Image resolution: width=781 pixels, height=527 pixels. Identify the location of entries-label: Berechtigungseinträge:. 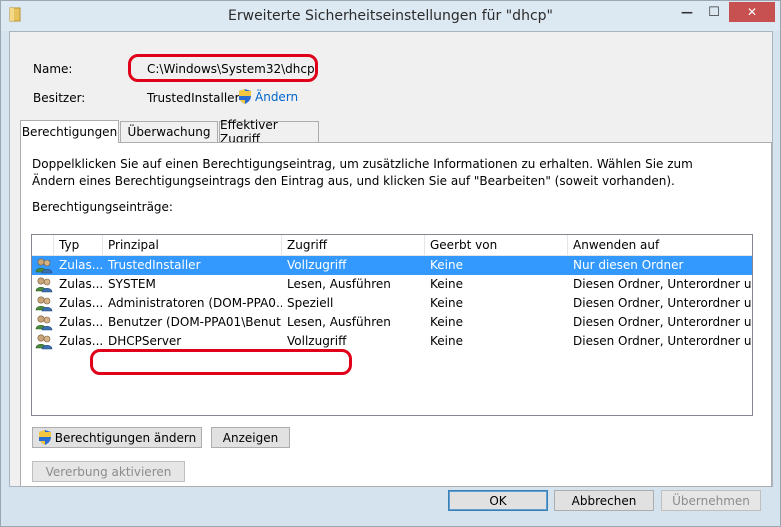
(102, 207).